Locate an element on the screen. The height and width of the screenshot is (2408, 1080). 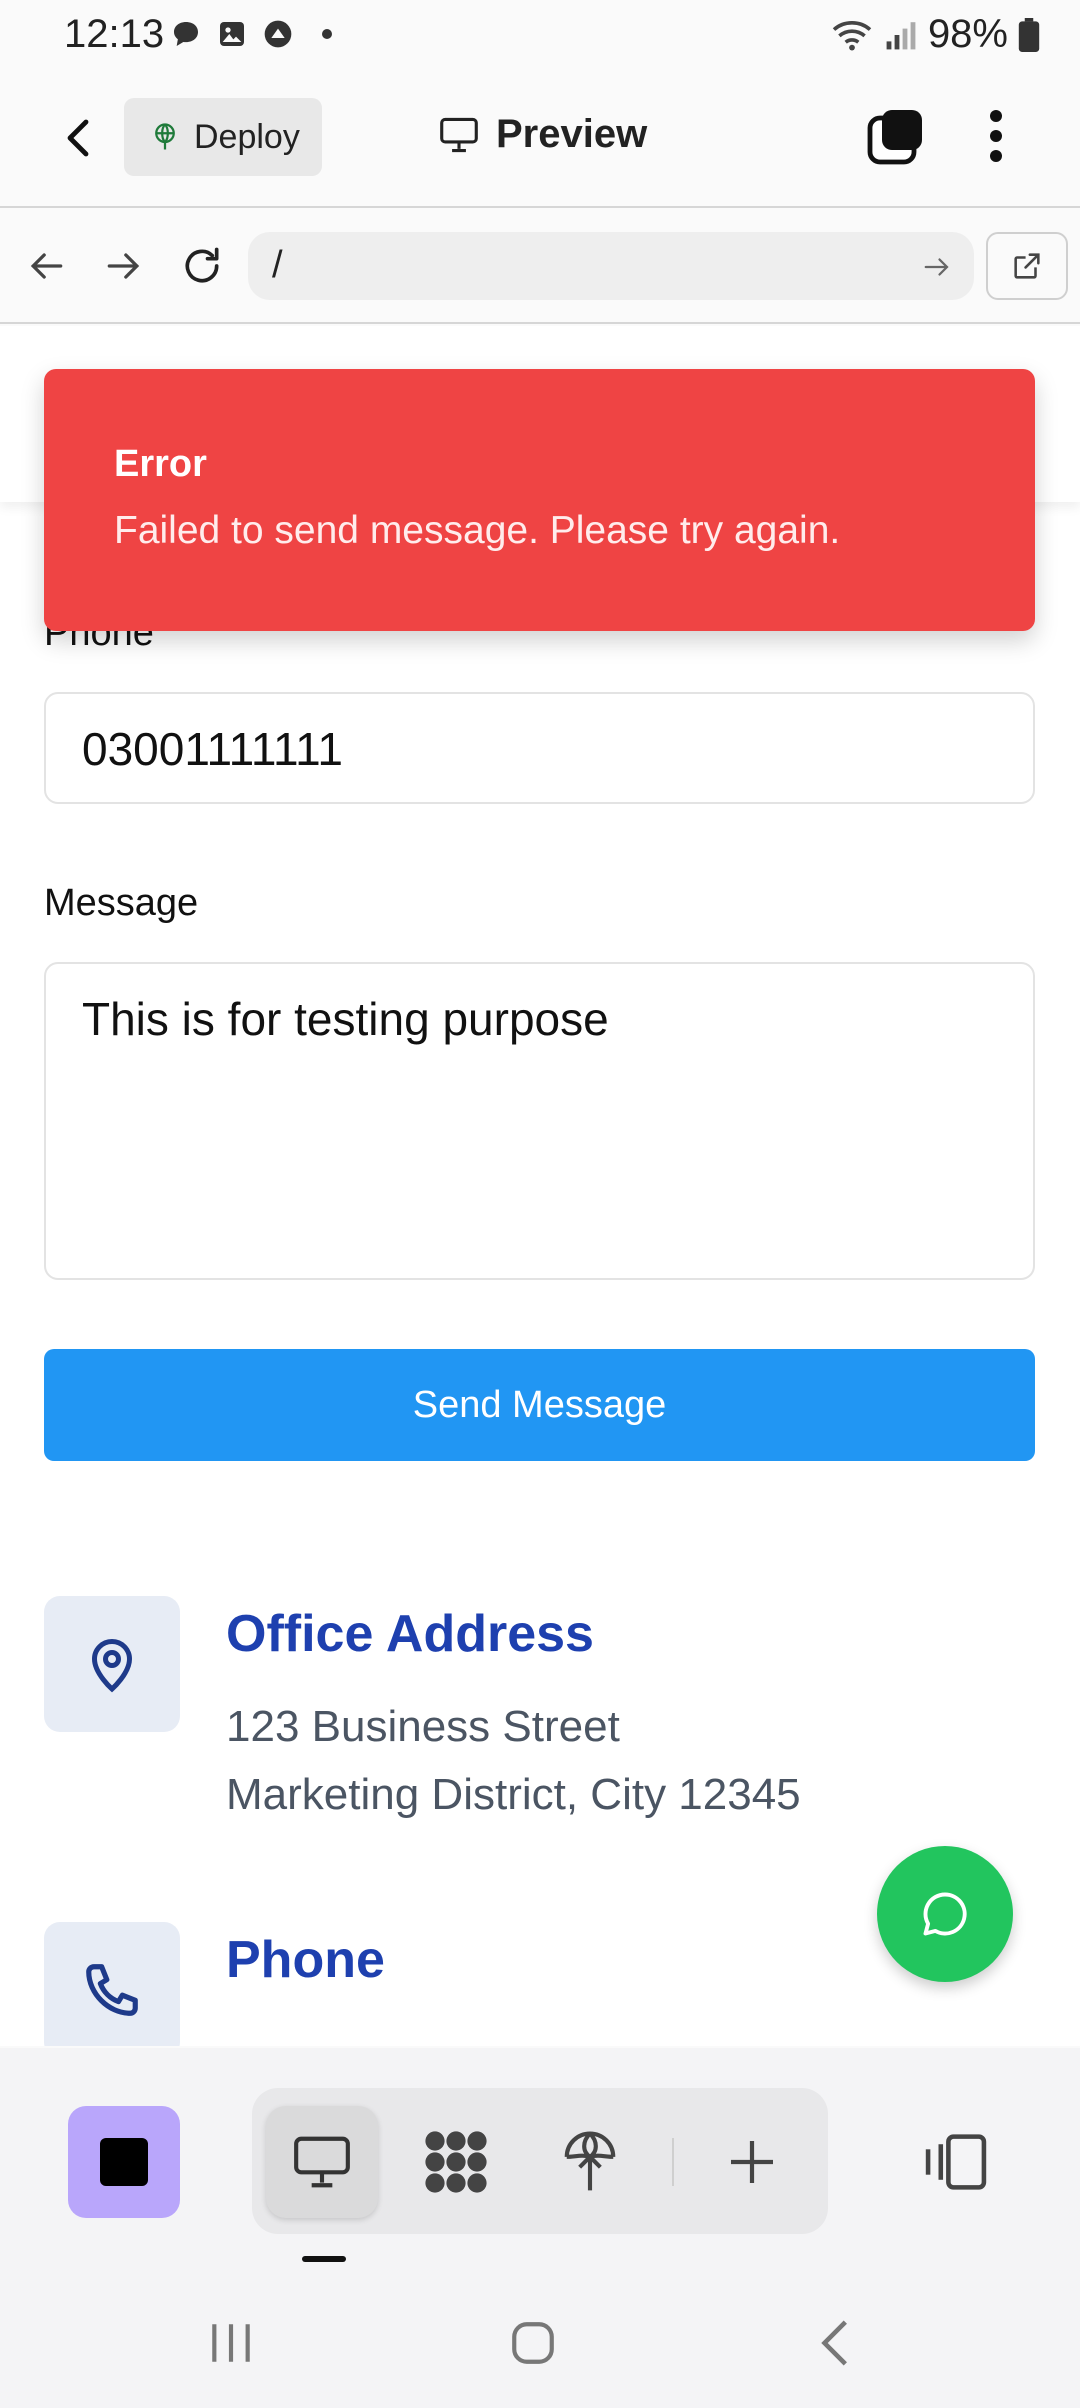
preview-label: Preview is located at coordinates (572, 134).